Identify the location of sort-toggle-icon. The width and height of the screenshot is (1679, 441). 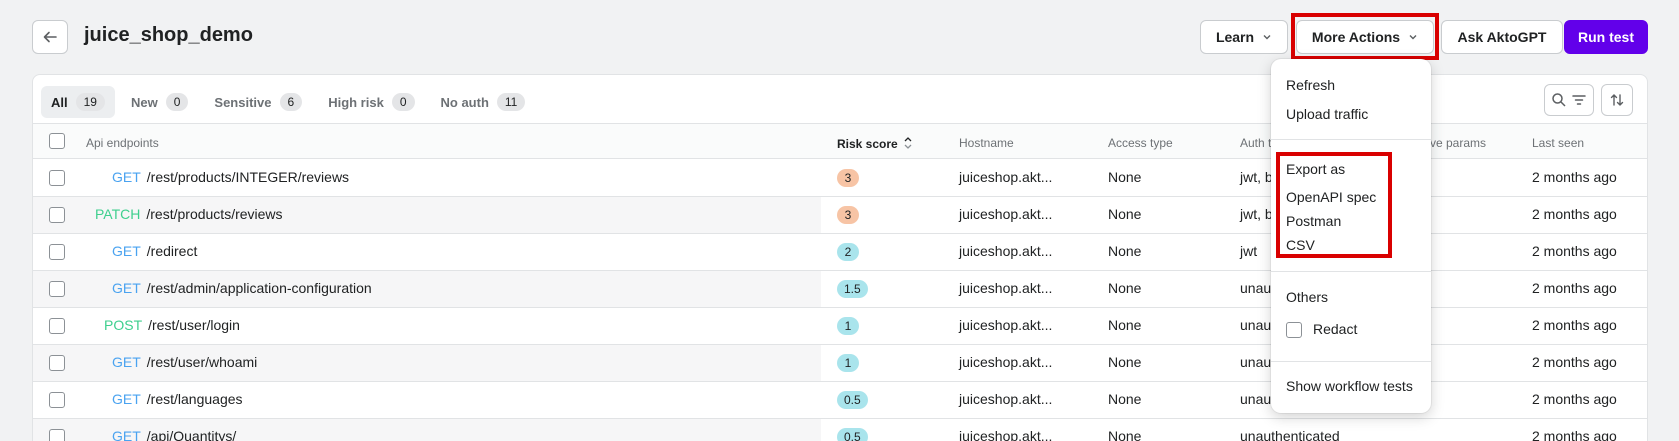
(908, 143).